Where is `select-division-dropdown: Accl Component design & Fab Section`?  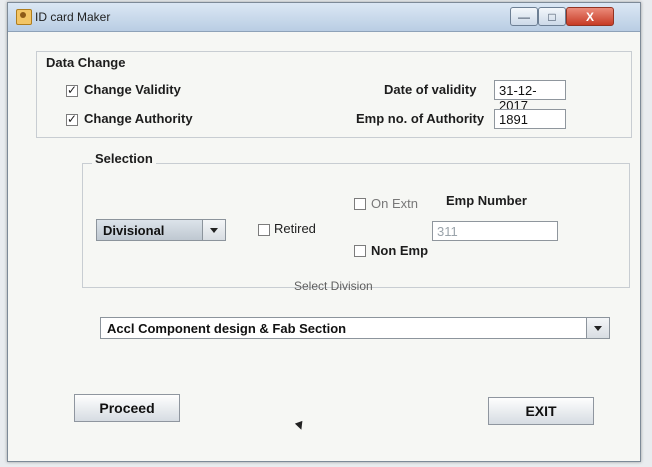
select-division-dropdown: Accl Component design & Fab Section is located at coordinates (355, 328).